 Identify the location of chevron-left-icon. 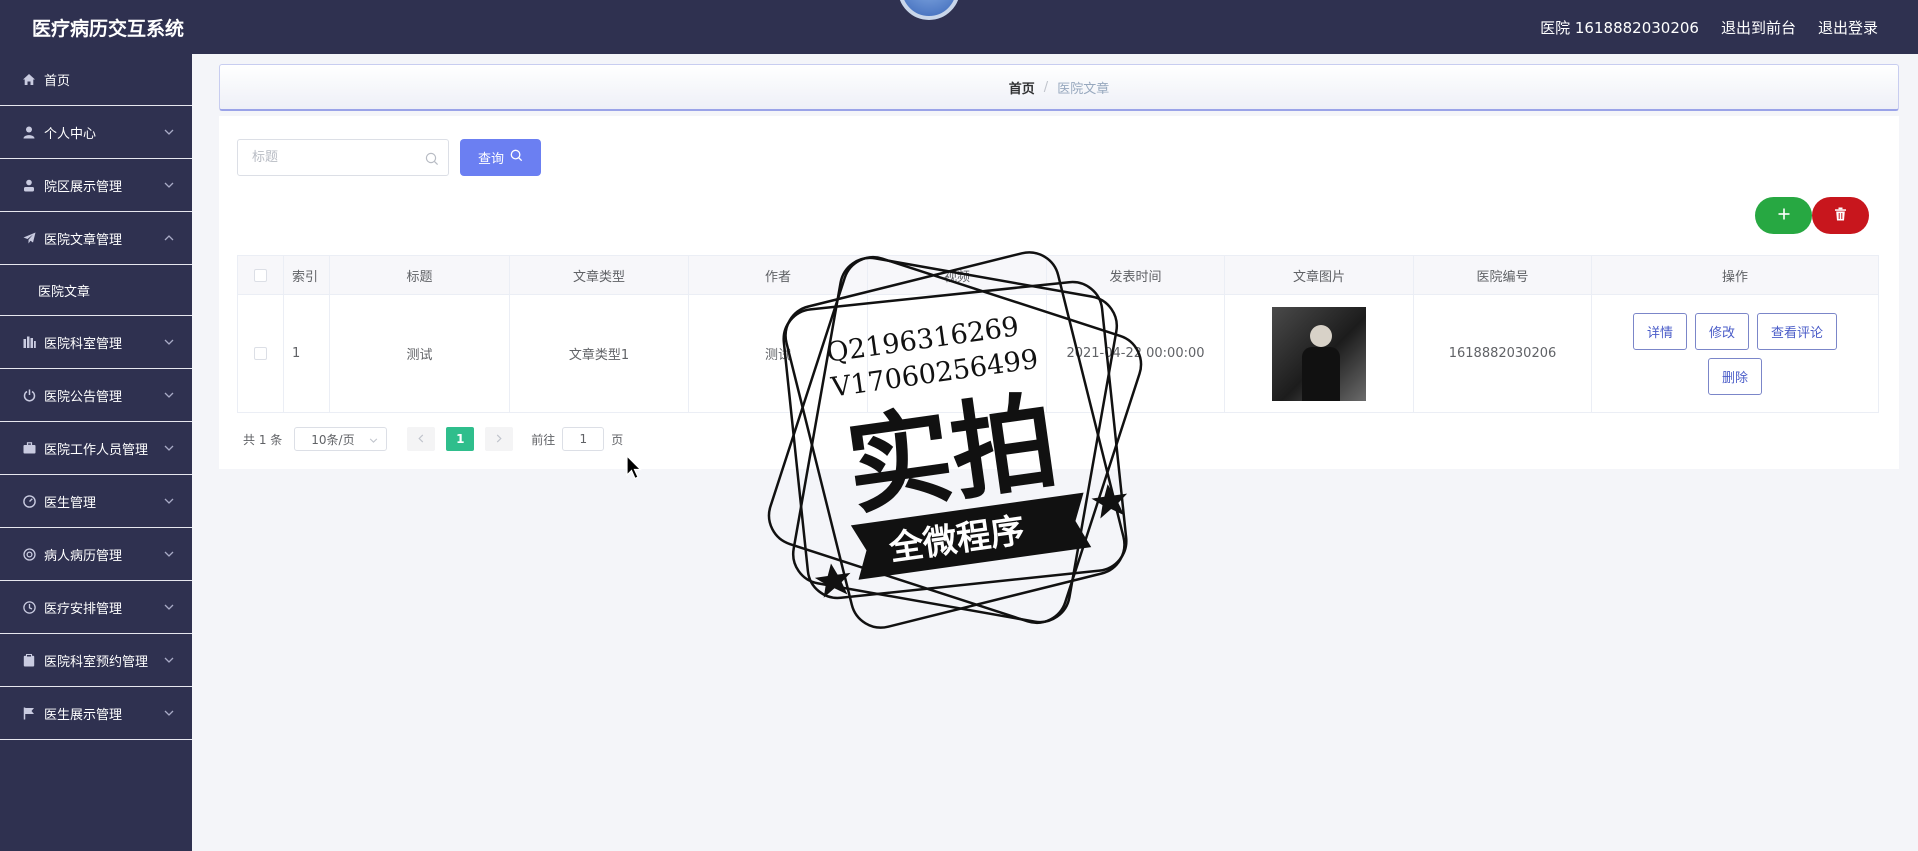
(421, 439).